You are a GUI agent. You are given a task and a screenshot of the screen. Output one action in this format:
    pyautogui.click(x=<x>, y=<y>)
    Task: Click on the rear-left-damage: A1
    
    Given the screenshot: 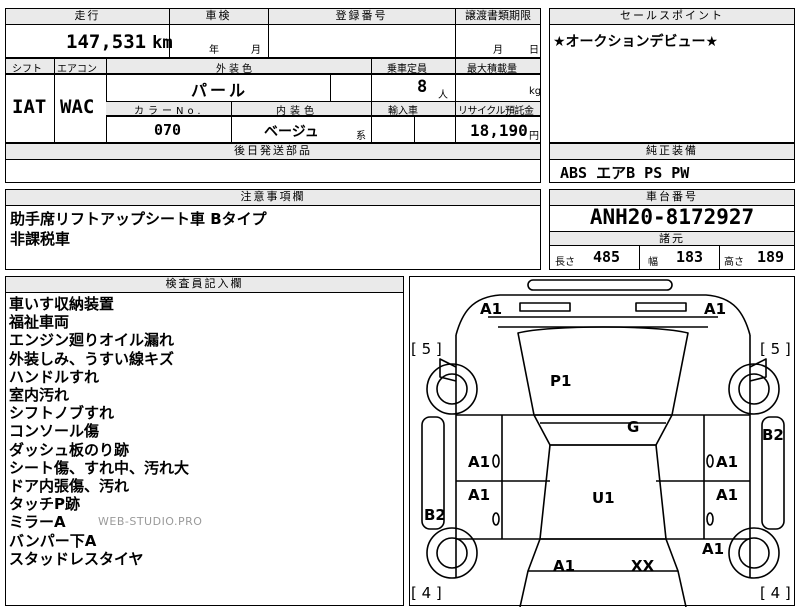 What is the action you would take?
    pyautogui.click(x=564, y=566)
    